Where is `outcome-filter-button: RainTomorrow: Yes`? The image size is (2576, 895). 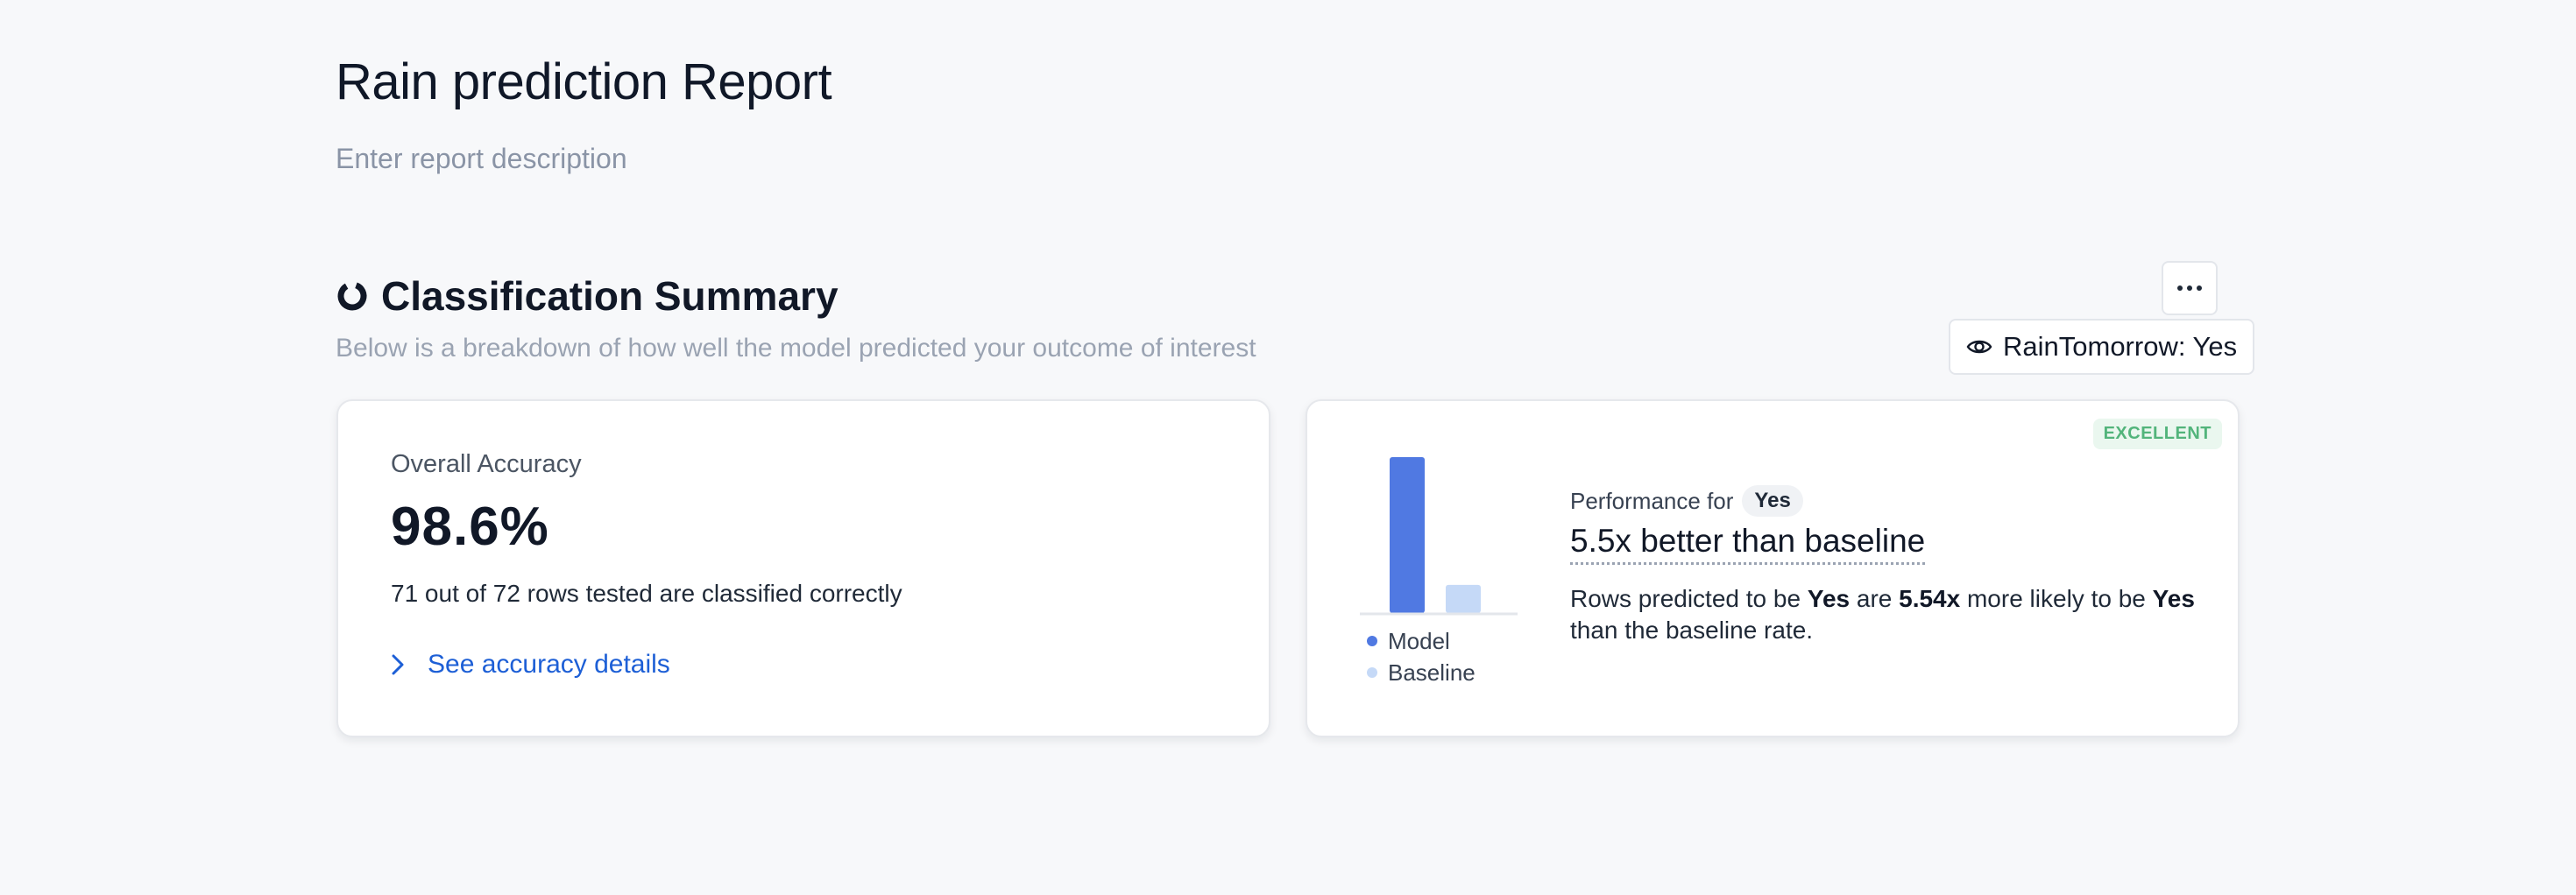 outcome-filter-button: RainTomorrow: Yes is located at coordinates (2102, 347).